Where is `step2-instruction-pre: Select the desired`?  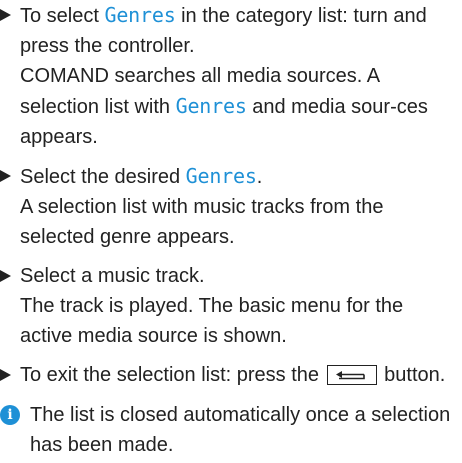 step2-instruction-pre: Select the desired is located at coordinates (103, 177).